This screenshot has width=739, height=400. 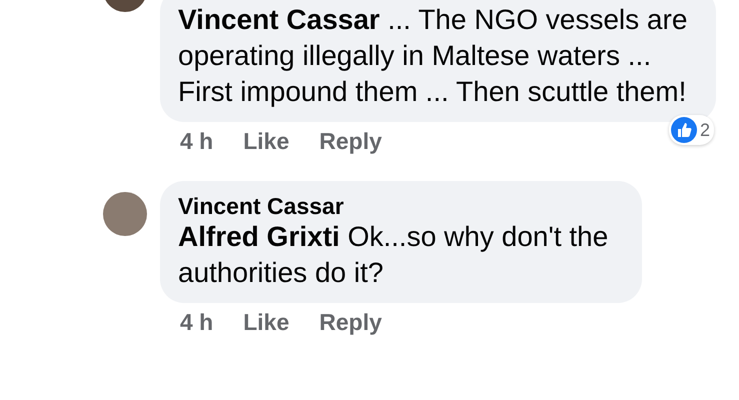 I want to click on reaction-badge: 2, so click(x=691, y=130).